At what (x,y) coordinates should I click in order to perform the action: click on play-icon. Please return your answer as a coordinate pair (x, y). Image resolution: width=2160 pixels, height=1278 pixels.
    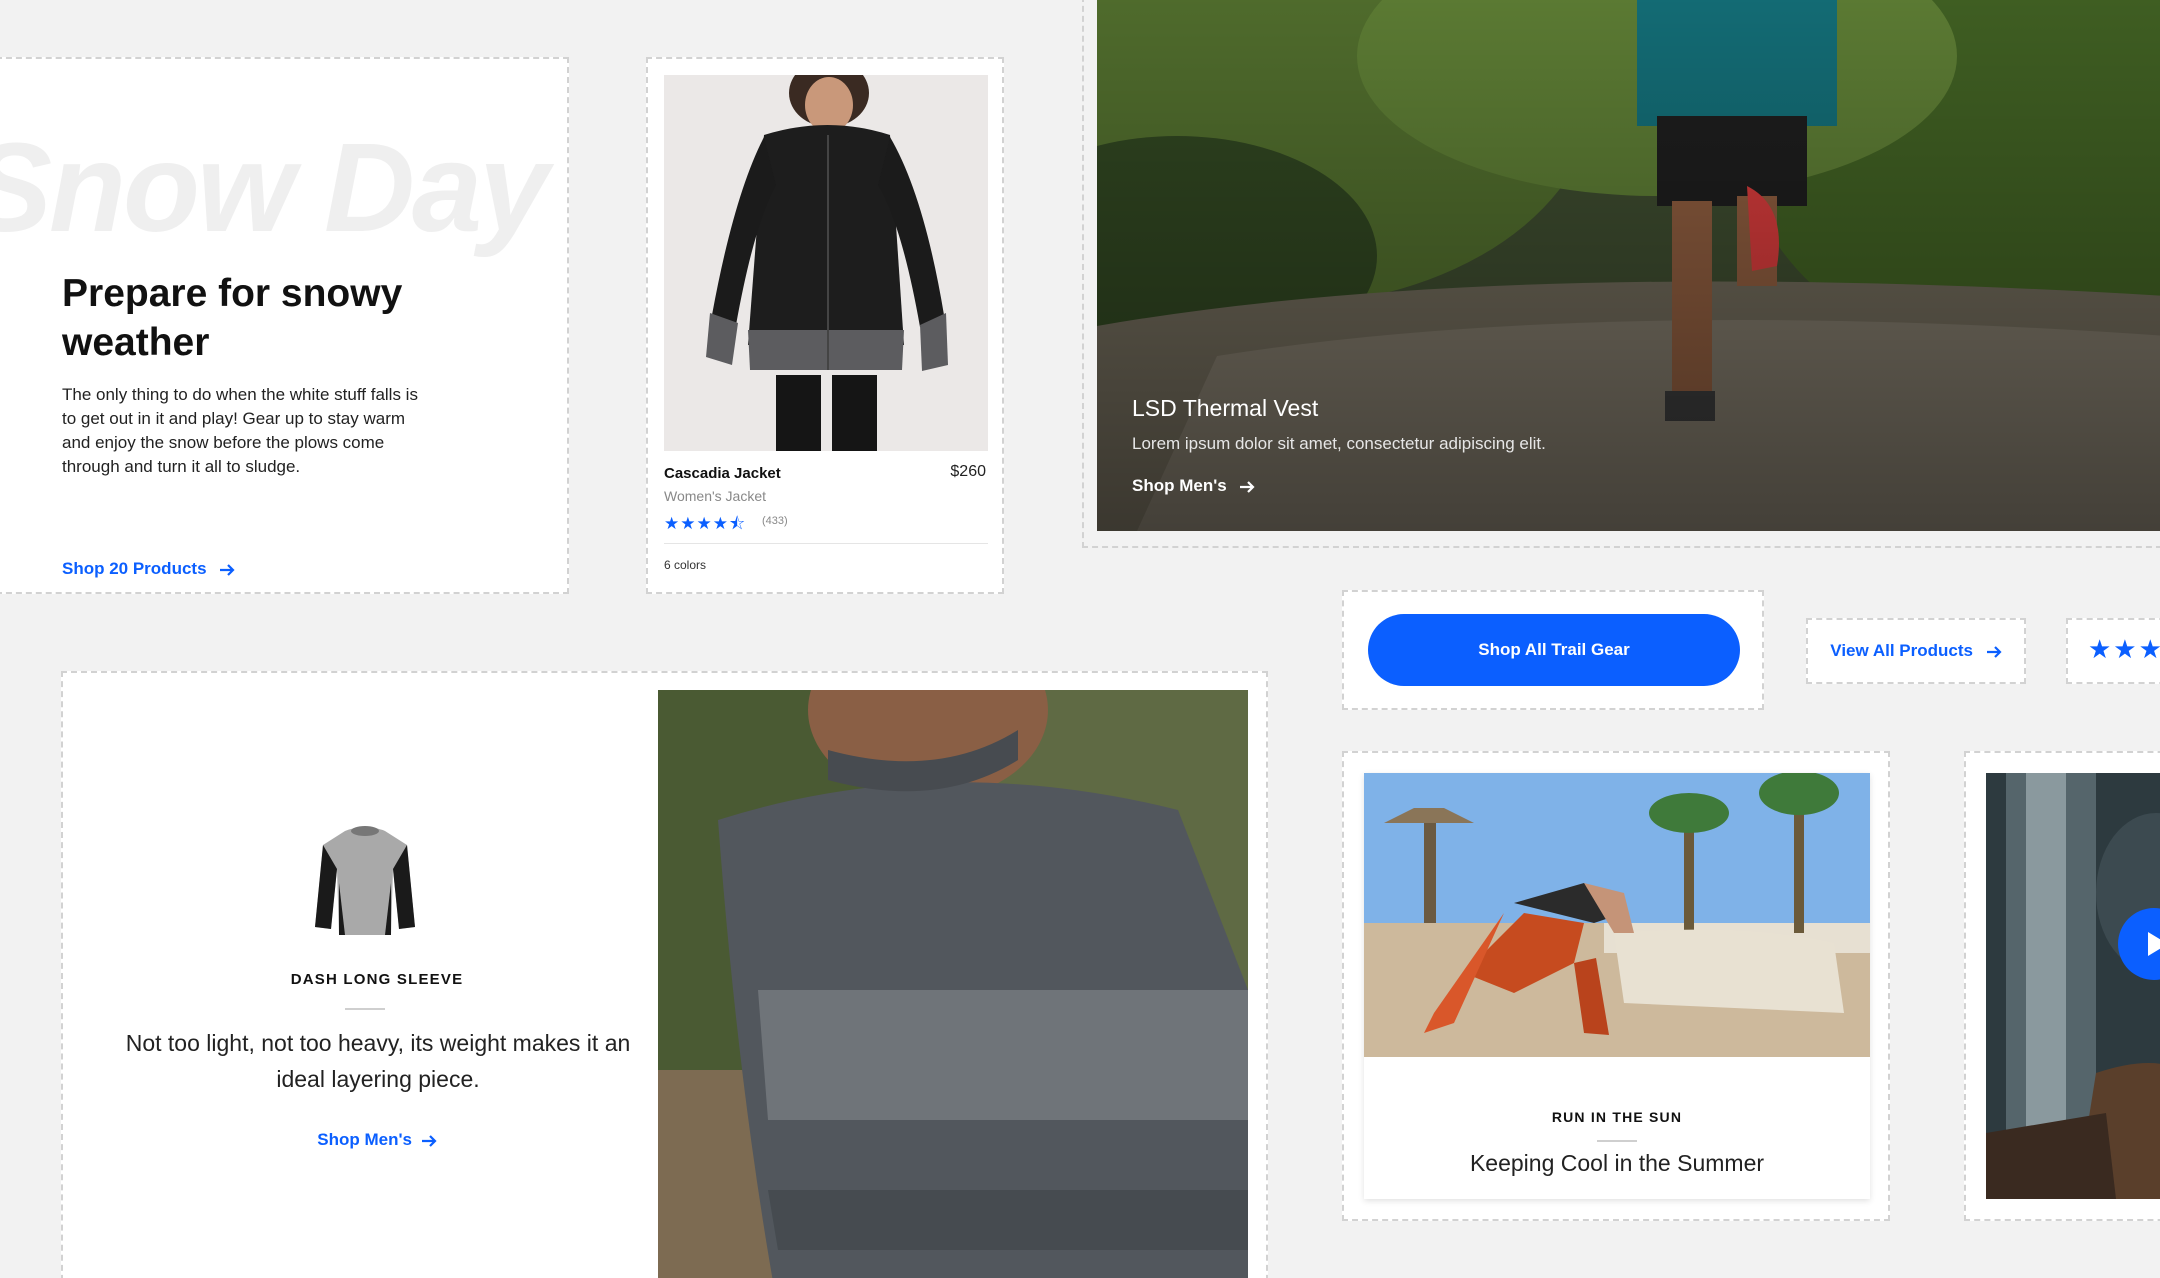
    Looking at the image, I should click on (2154, 944).